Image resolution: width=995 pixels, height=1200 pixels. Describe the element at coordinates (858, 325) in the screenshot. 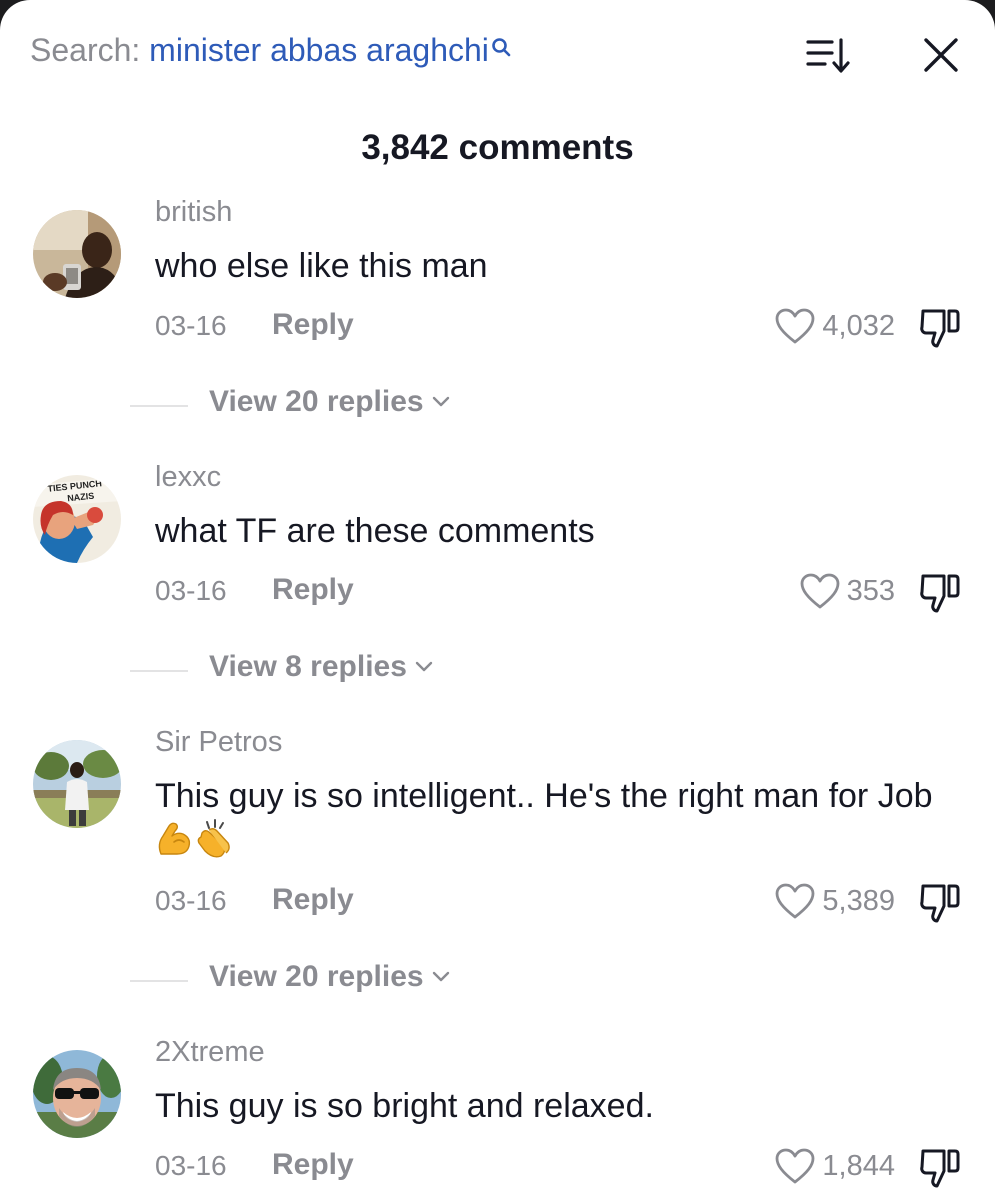

I see `like-count: 4,032` at that location.